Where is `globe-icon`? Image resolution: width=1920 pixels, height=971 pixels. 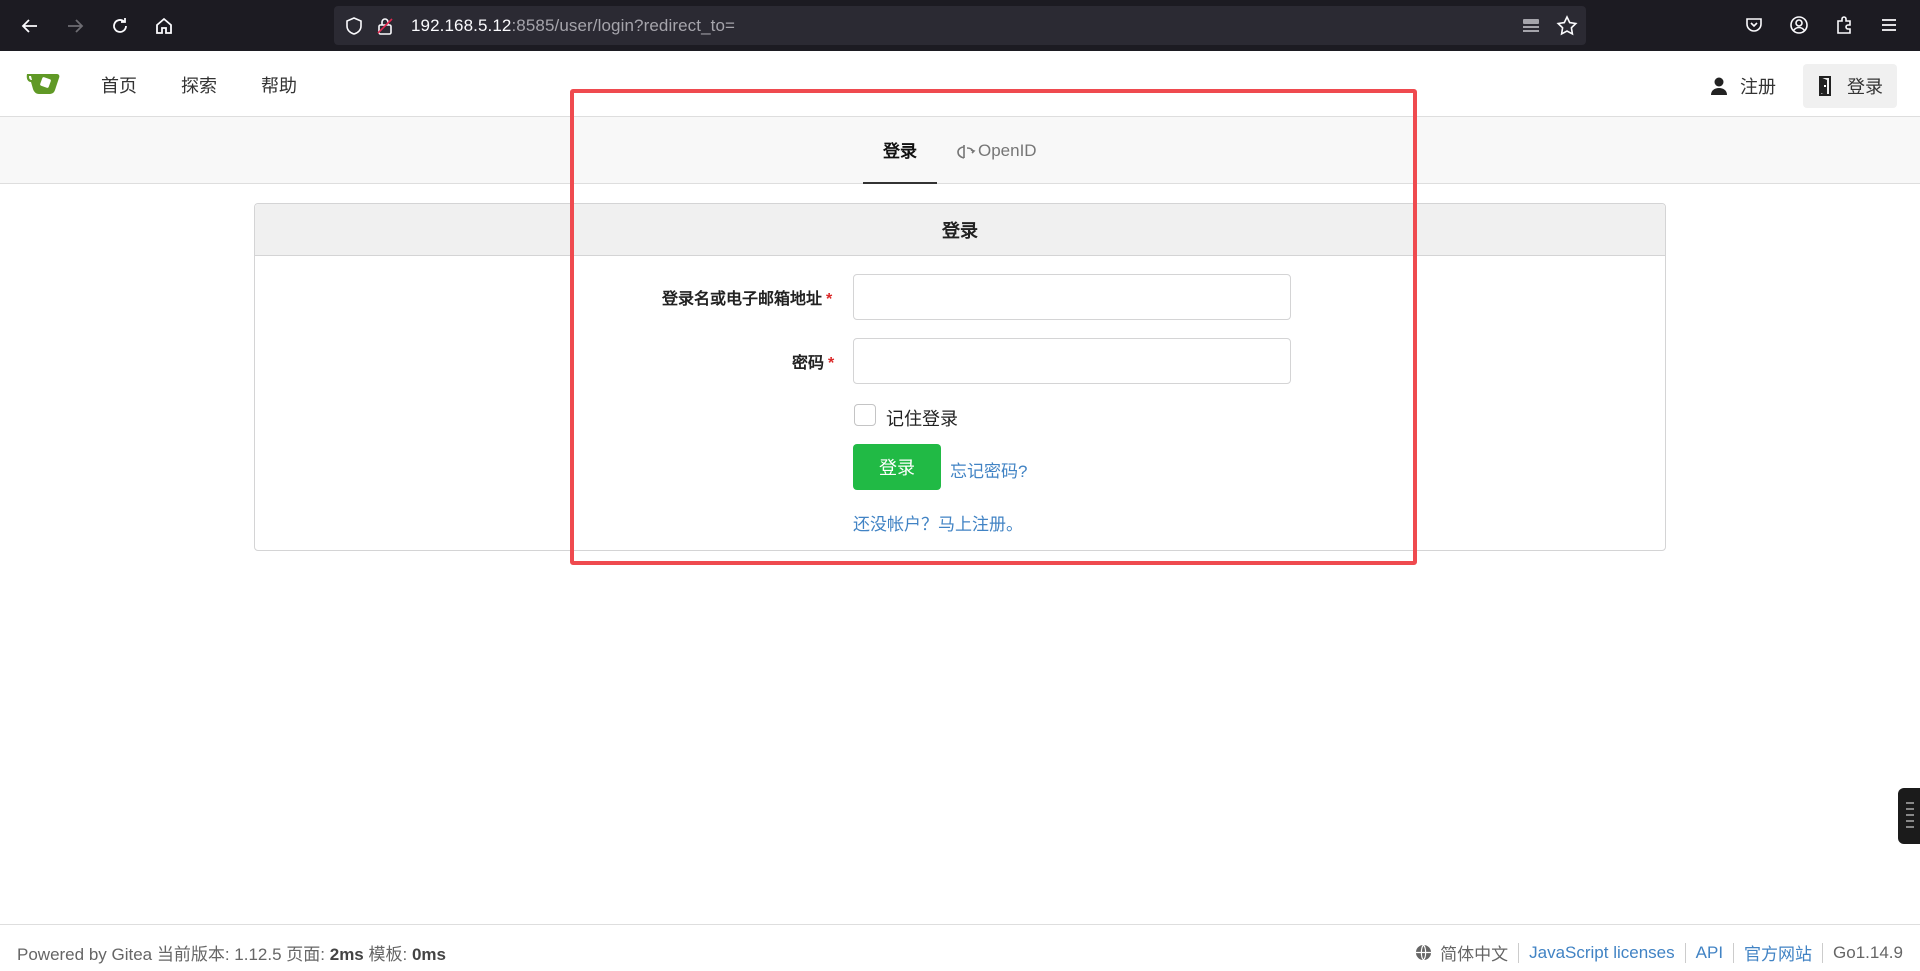
globe-icon is located at coordinates (1424, 952).